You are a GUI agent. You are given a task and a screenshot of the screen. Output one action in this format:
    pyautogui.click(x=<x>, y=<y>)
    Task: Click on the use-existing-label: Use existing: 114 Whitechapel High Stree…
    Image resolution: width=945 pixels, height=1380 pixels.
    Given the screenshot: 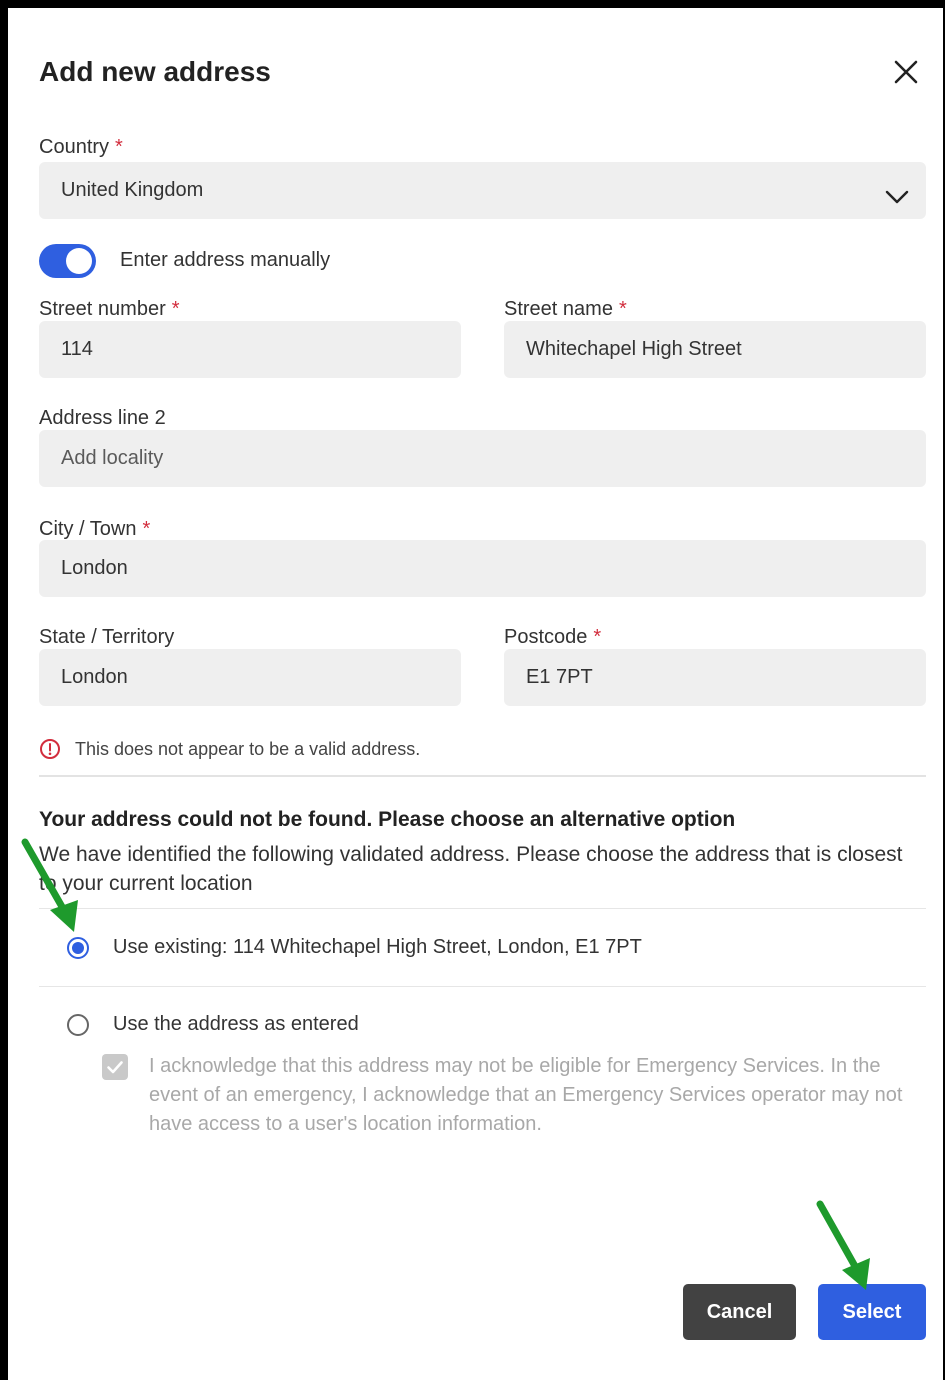 What is the action you would take?
    pyautogui.click(x=377, y=947)
    